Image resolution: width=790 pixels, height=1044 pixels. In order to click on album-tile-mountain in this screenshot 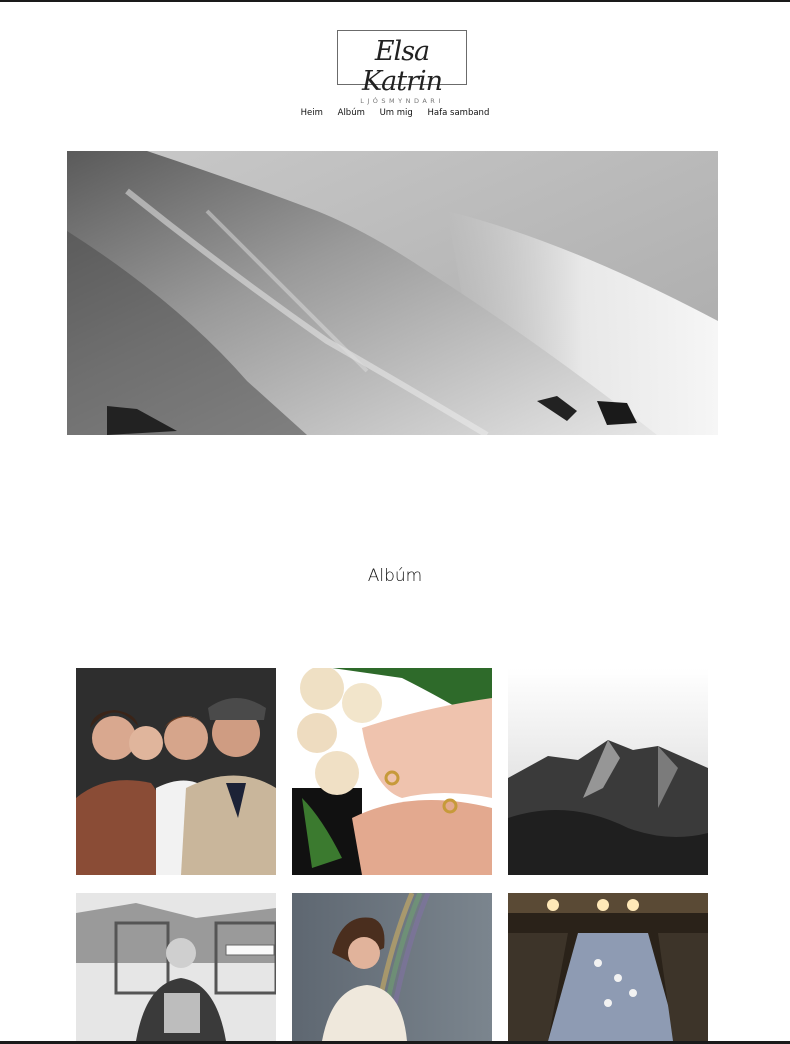, I will do `click(608, 771)`.